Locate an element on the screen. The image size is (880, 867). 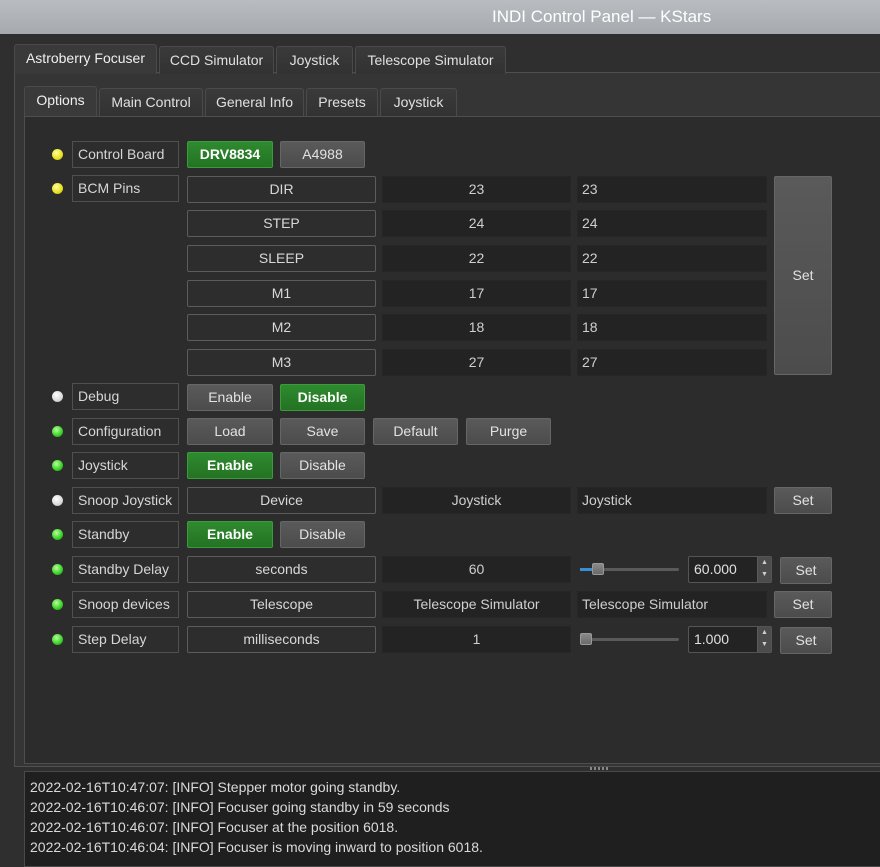
pin-name: M1 is located at coordinates (281, 293).